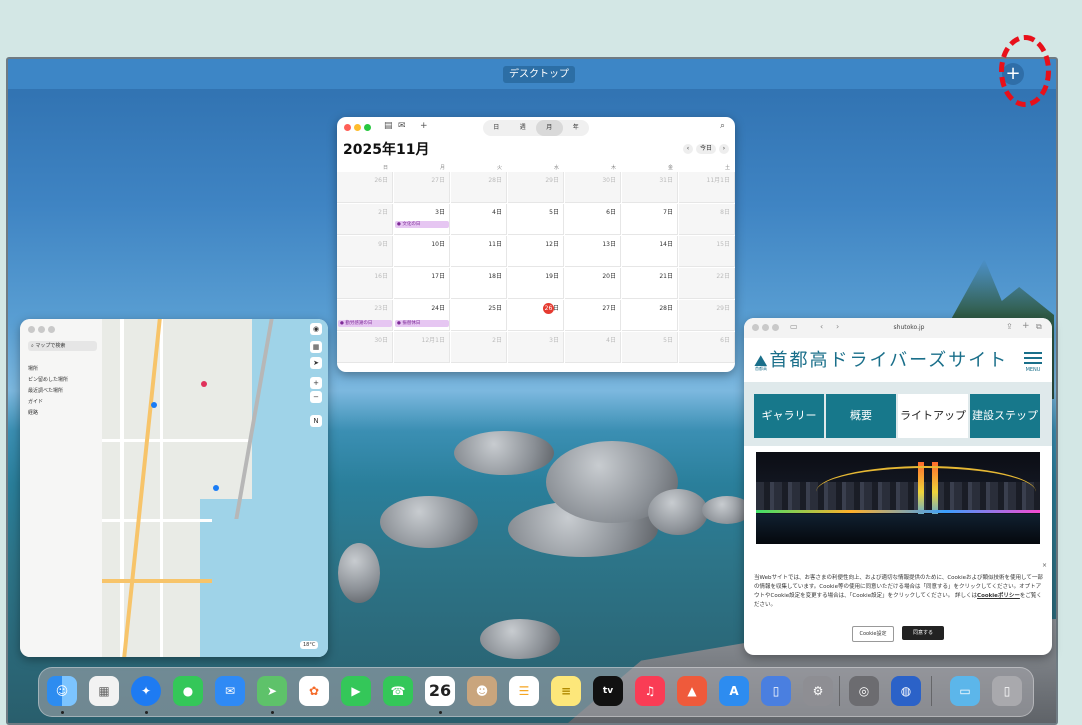  Describe the element at coordinates (398, 691) in the screenshot. I see `phone-icon: ☎` at that location.